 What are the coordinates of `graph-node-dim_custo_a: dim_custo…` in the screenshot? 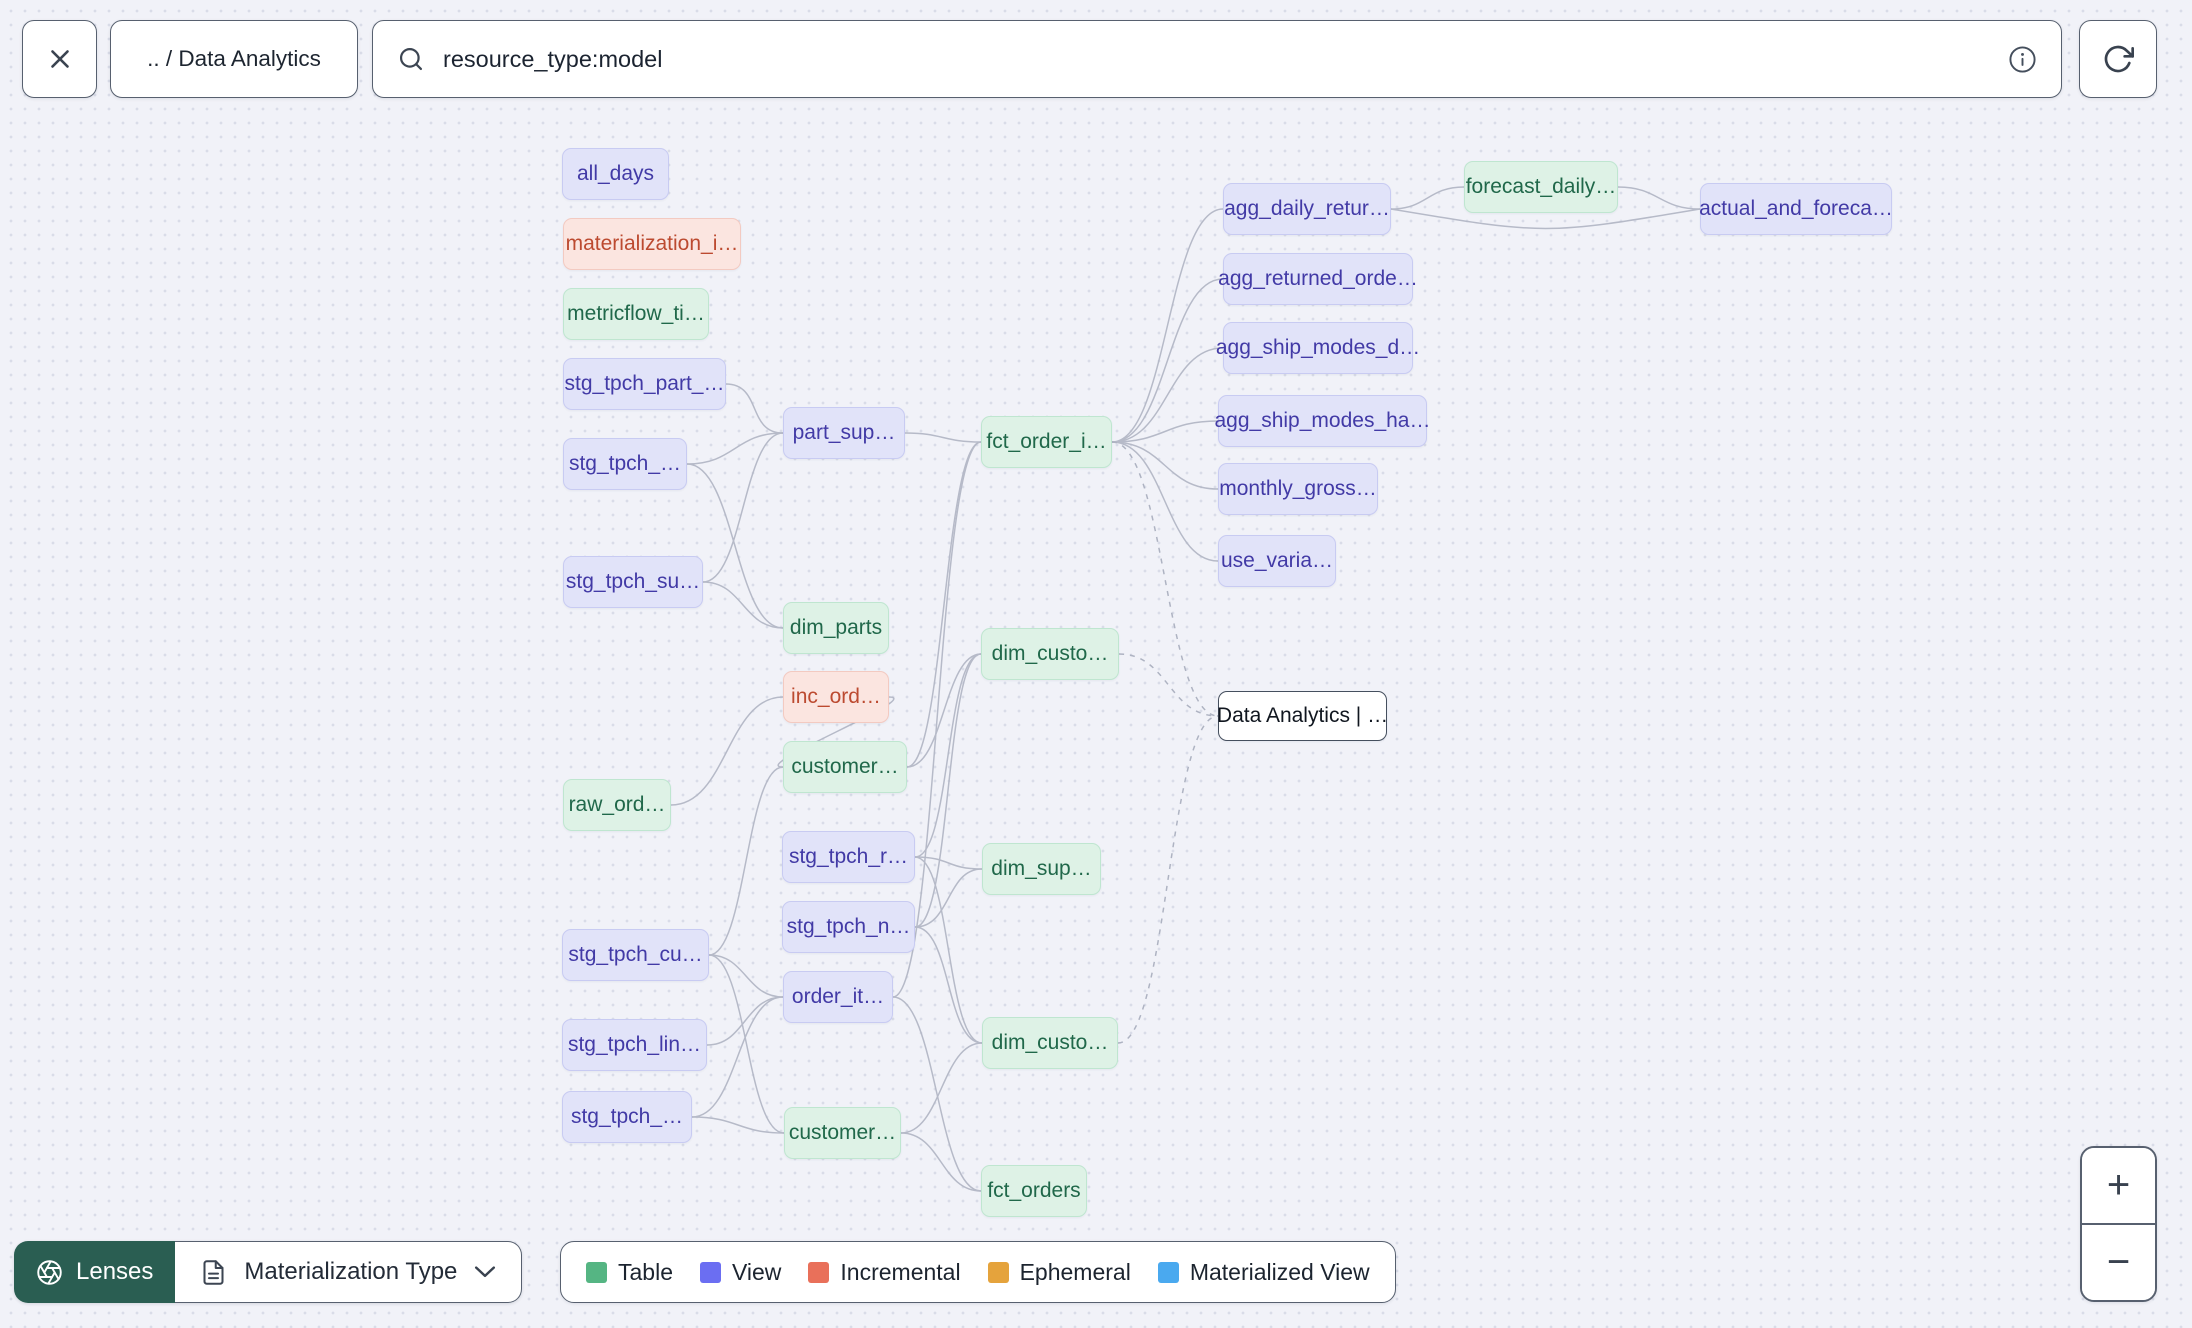 It's located at (1050, 654).